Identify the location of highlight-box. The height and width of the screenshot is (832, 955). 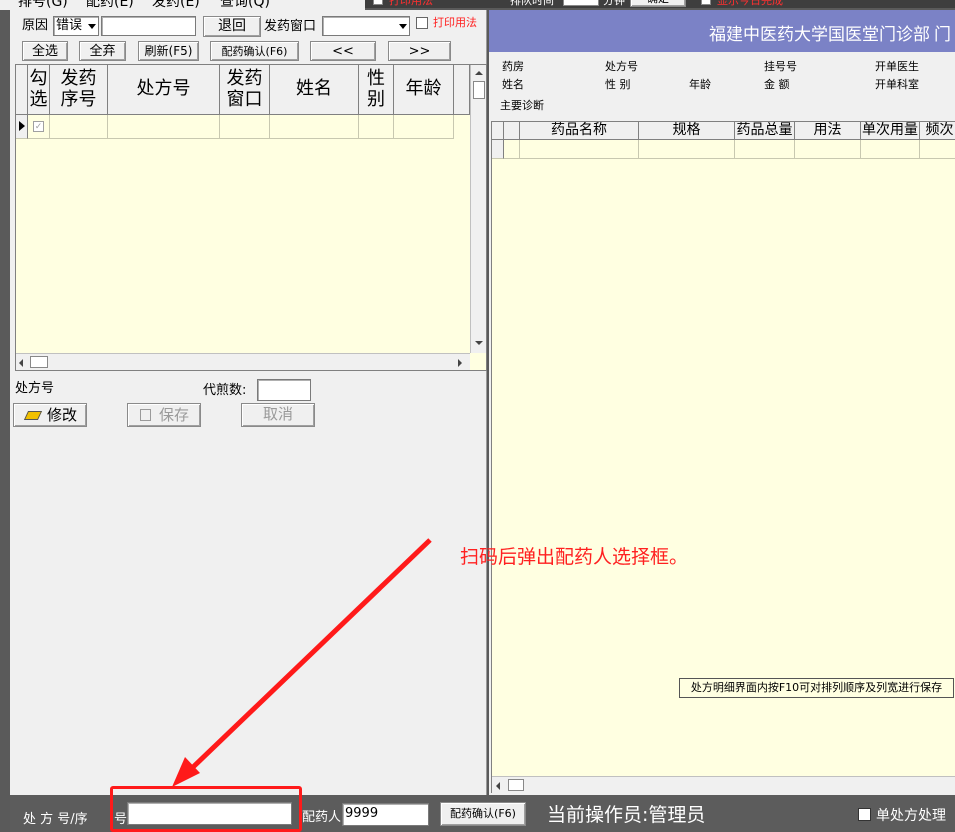
(206, 809).